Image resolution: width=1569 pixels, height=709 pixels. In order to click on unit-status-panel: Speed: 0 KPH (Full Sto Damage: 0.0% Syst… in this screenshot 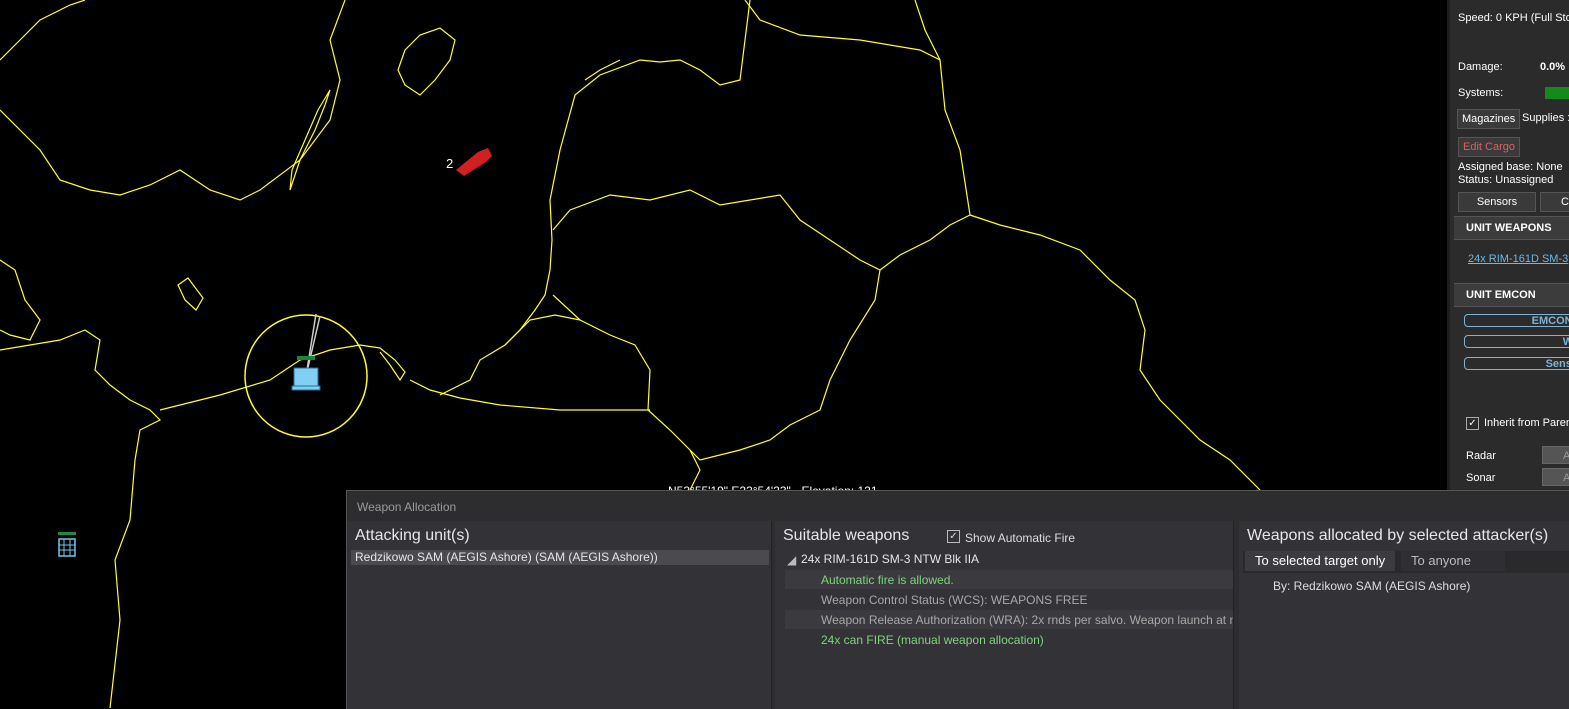, I will do `click(1508, 245)`.